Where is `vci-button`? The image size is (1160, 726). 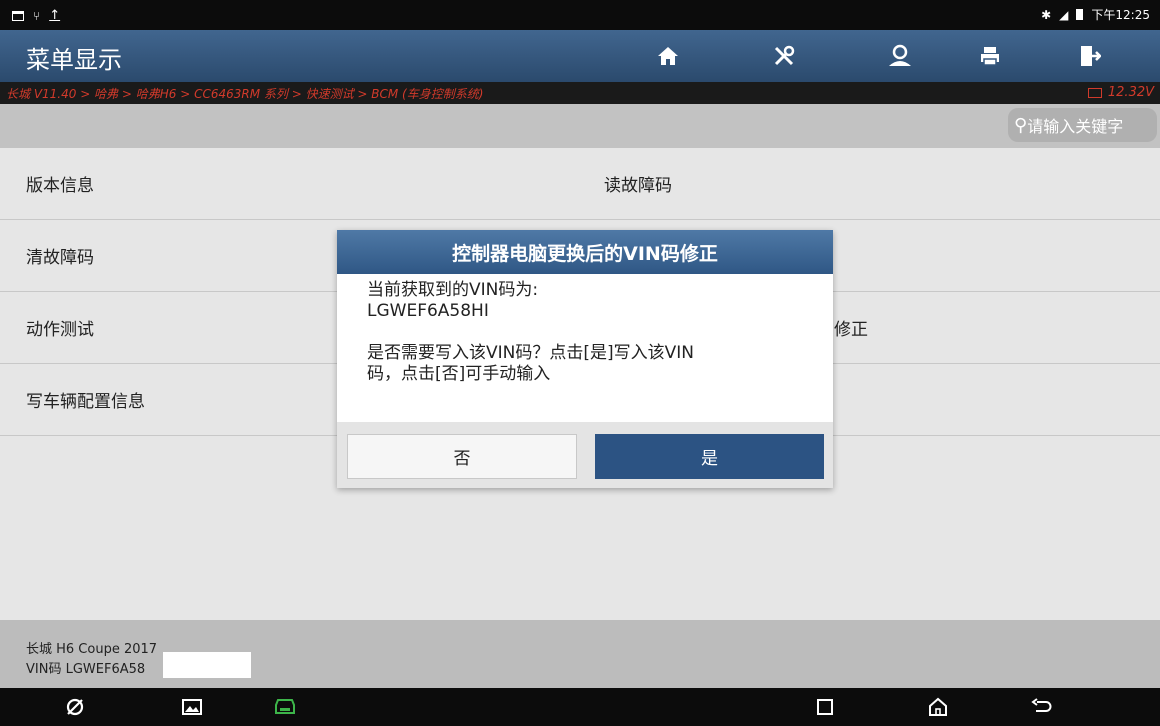
vci-button is located at coordinates (285, 707).